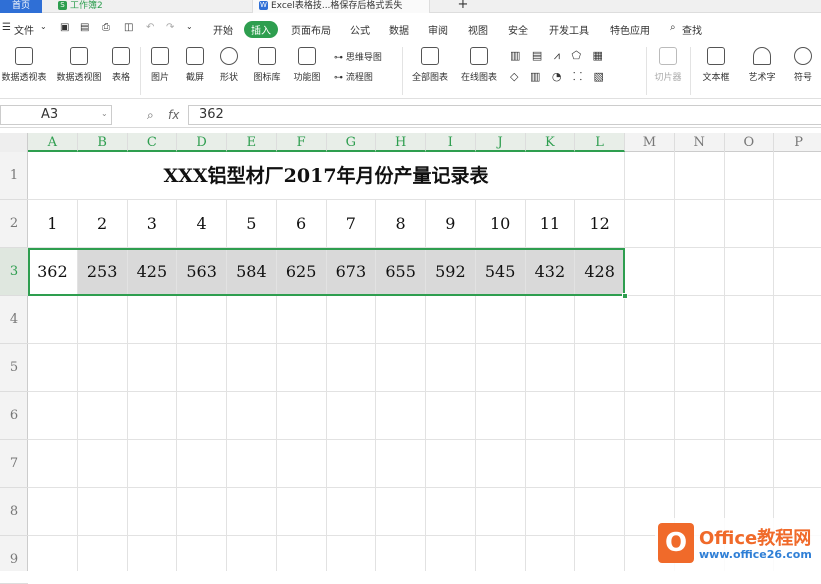 This screenshot has height=584, width=821. Describe the element at coordinates (150, 115) in the screenshot. I see `zoom-icon: ⌕` at that location.